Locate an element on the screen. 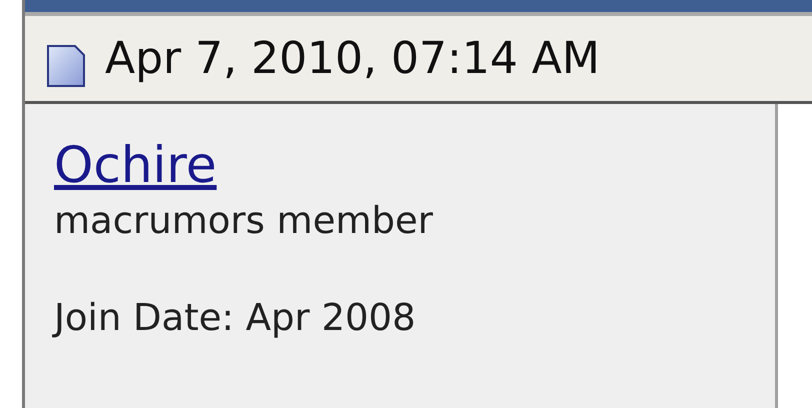 Image resolution: width=812 pixels, height=408 pixels. post-date: Apr 7, 2010, 07:14 AM is located at coordinates (352, 58).